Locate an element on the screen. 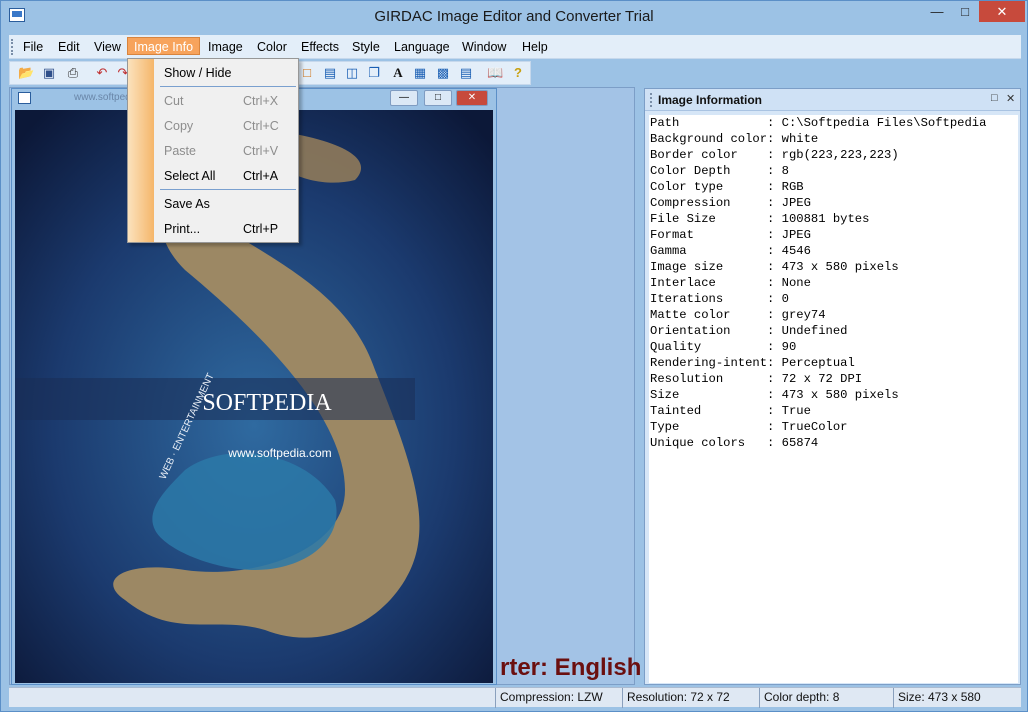 The image size is (1028, 712). open-folder-icon: 📂 is located at coordinates (26, 73).